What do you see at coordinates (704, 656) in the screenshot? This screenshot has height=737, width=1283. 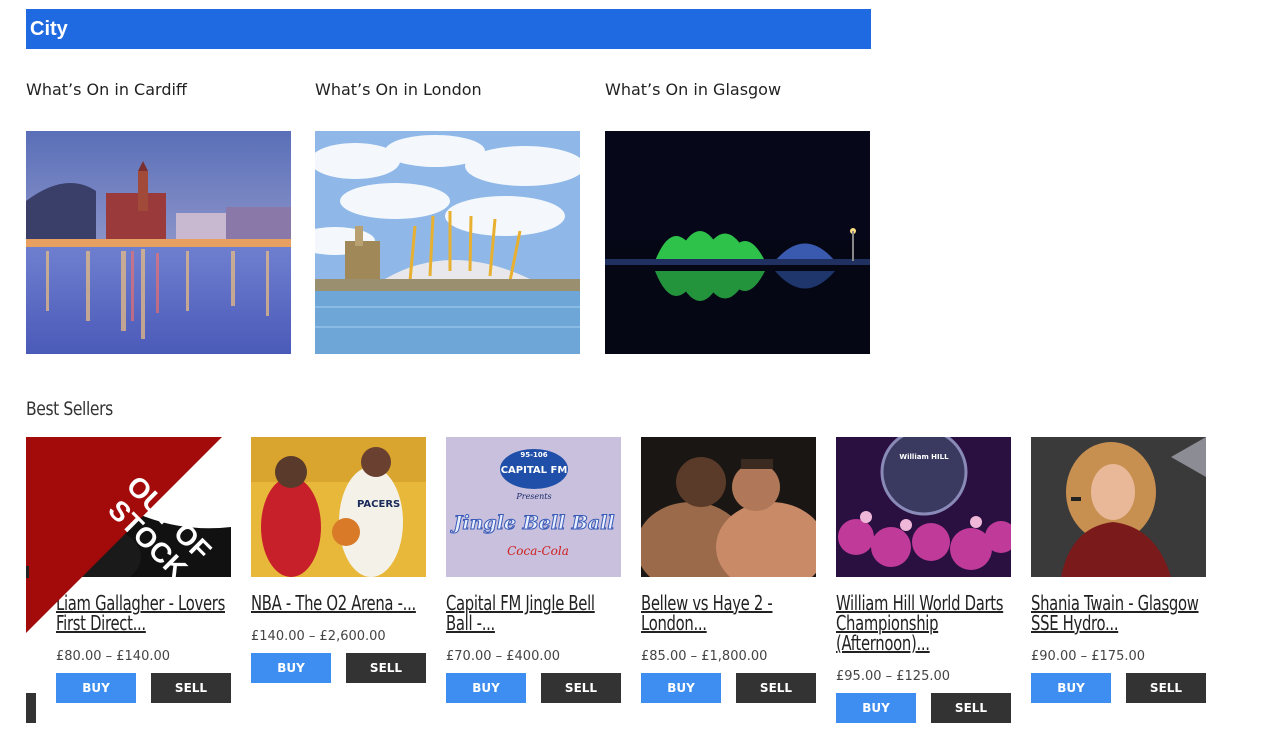 I see `product-price: £85.00 – £1,800.00` at bounding box center [704, 656].